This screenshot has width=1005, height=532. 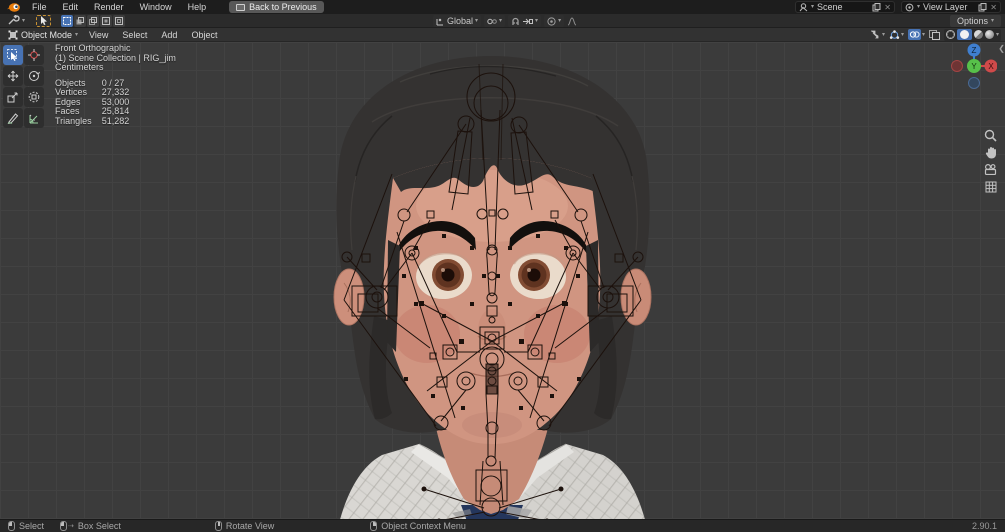 I want to click on shading-material-button, so click(x=978, y=34).